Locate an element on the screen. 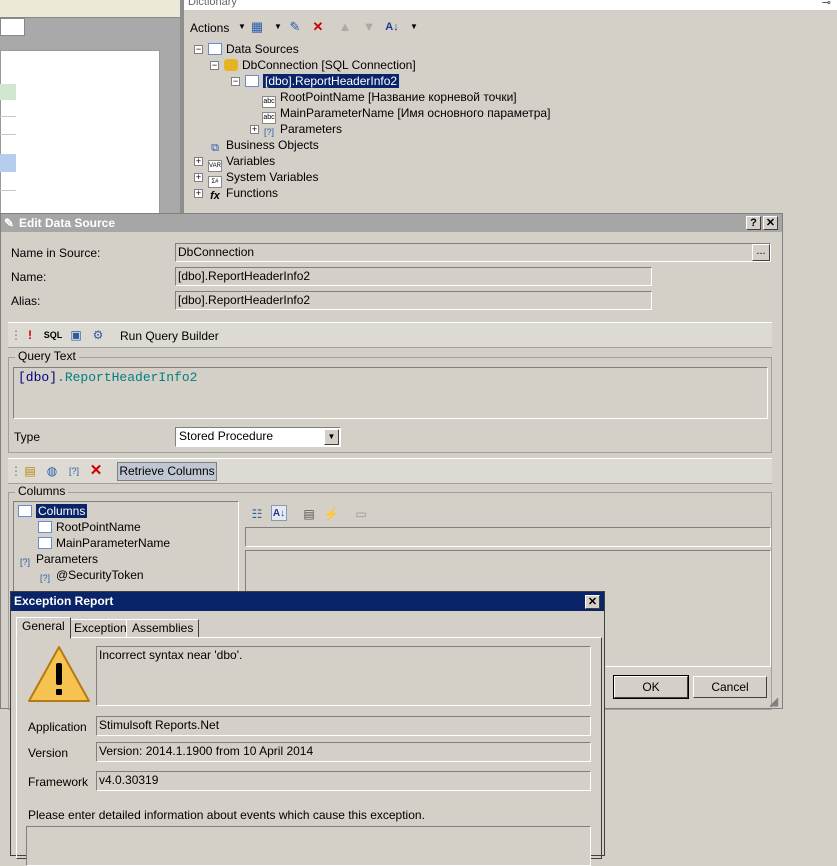 The image size is (837, 866). categorized-icon: ☷ is located at coordinates (257, 514).